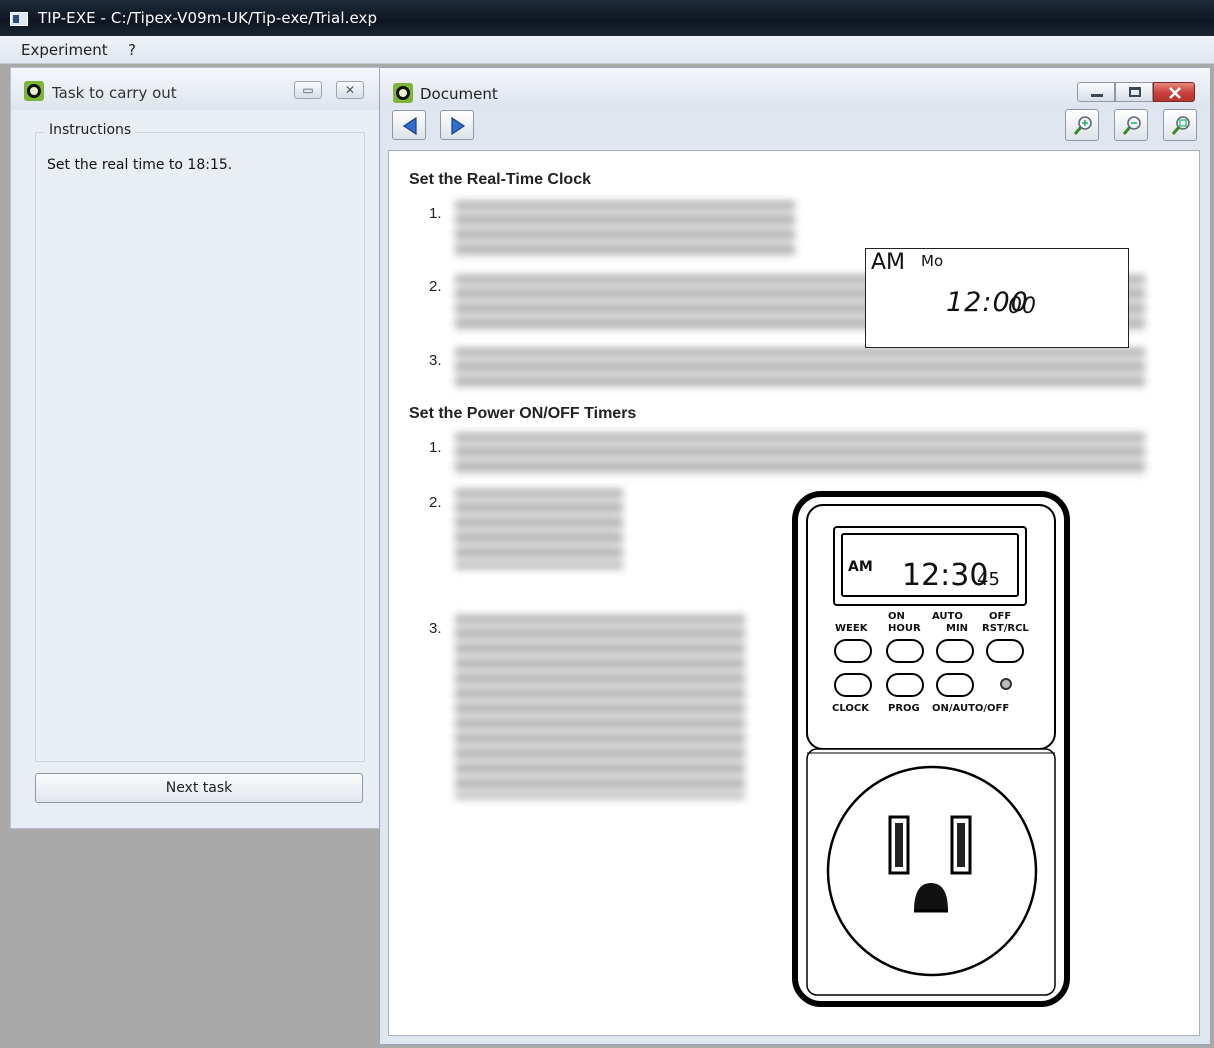  What do you see at coordinates (1000, 616) in the screenshot?
I see `label-off: OFF` at bounding box center [1000, 616].